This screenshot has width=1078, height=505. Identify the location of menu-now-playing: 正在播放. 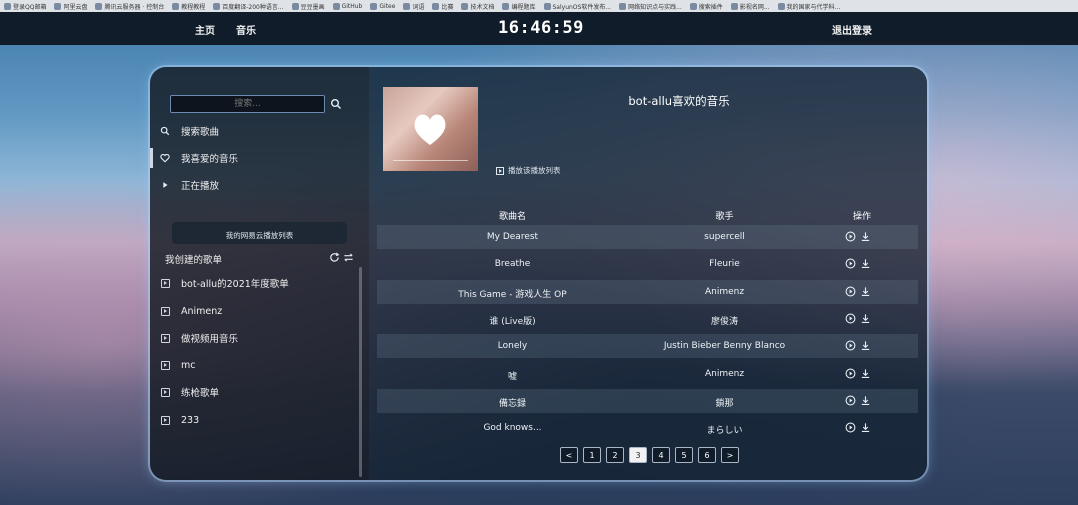
(260, 185).